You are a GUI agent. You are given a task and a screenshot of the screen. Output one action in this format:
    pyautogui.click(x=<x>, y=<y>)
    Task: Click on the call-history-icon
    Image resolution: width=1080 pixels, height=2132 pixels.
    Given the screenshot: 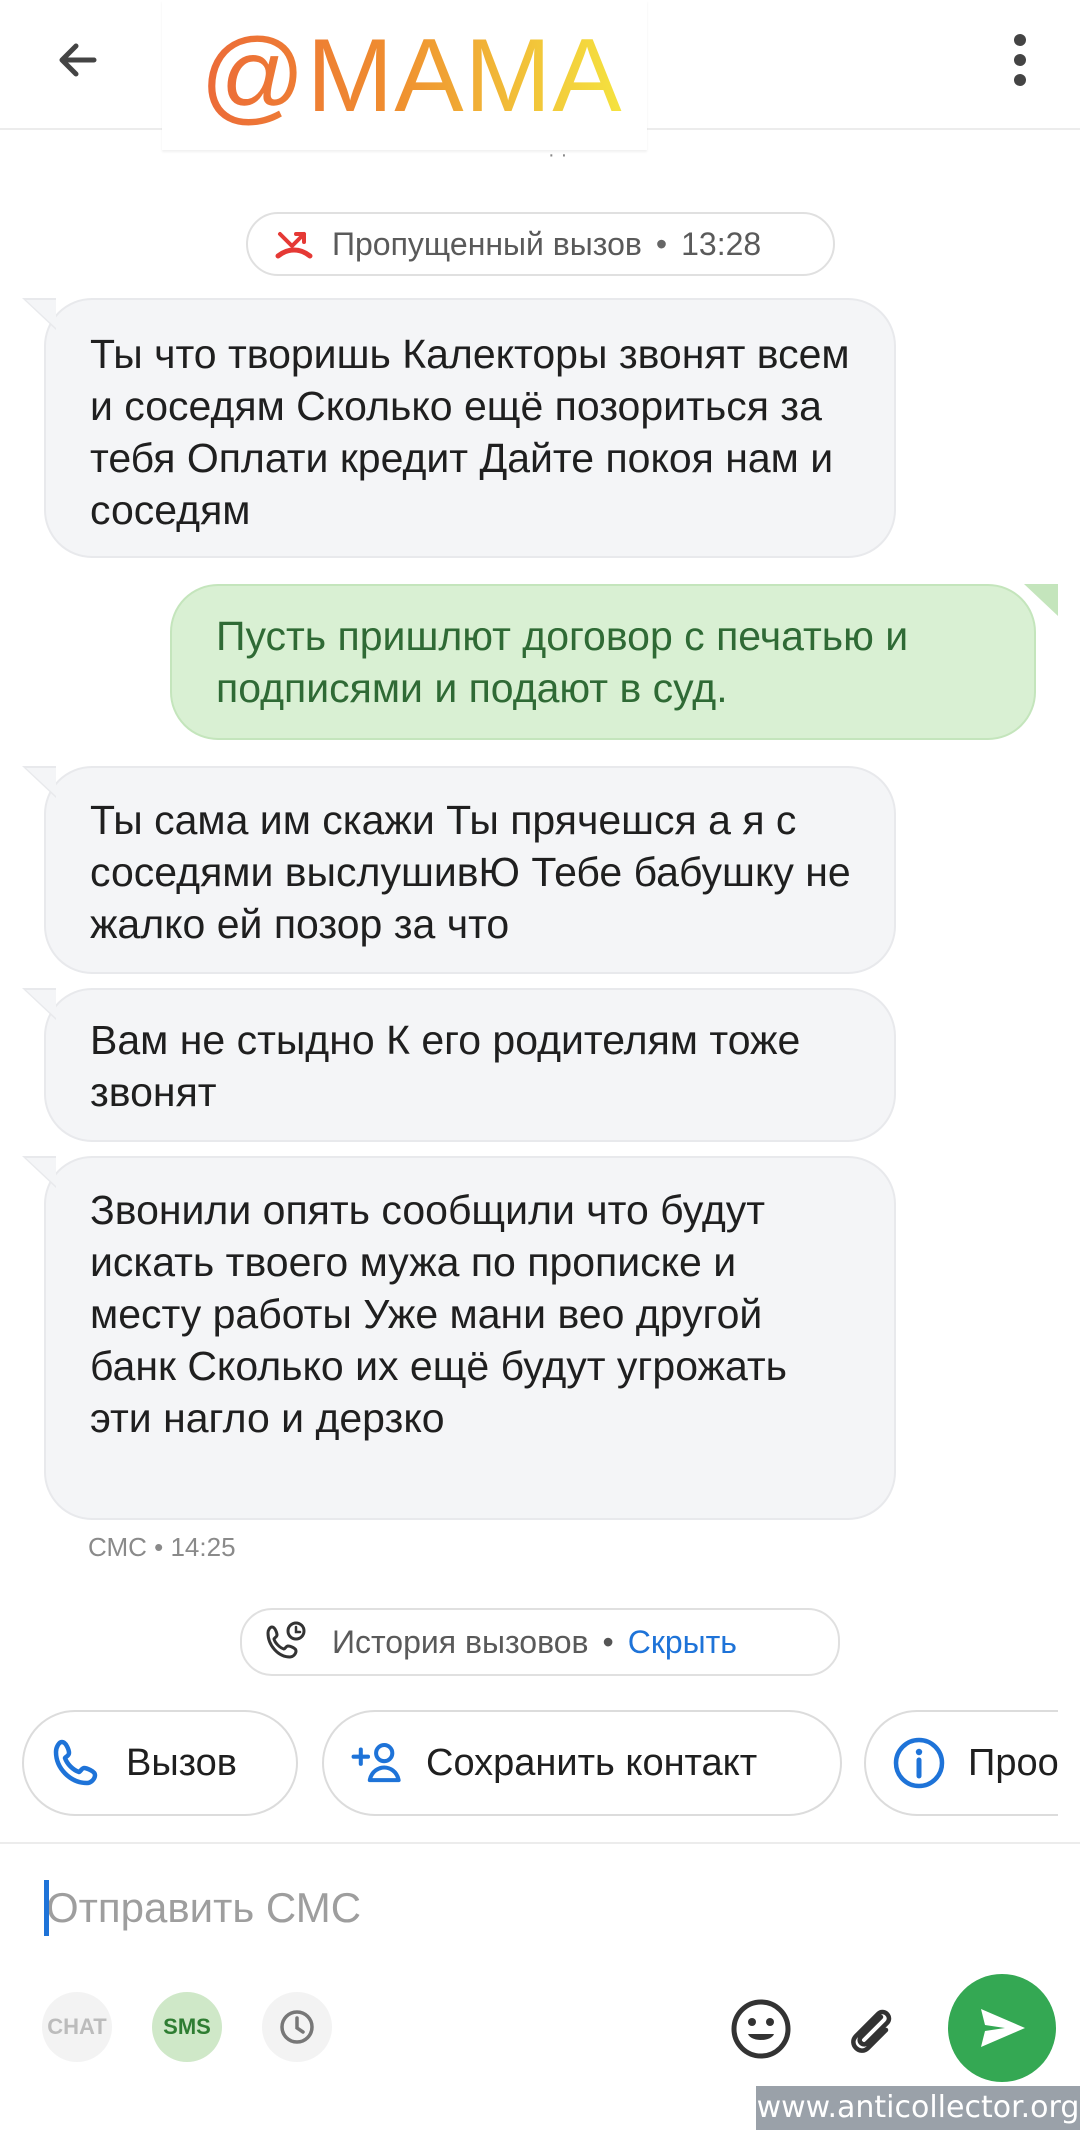 What is the action you would take?
    pyautogui.click(x=286, y=1640)
    